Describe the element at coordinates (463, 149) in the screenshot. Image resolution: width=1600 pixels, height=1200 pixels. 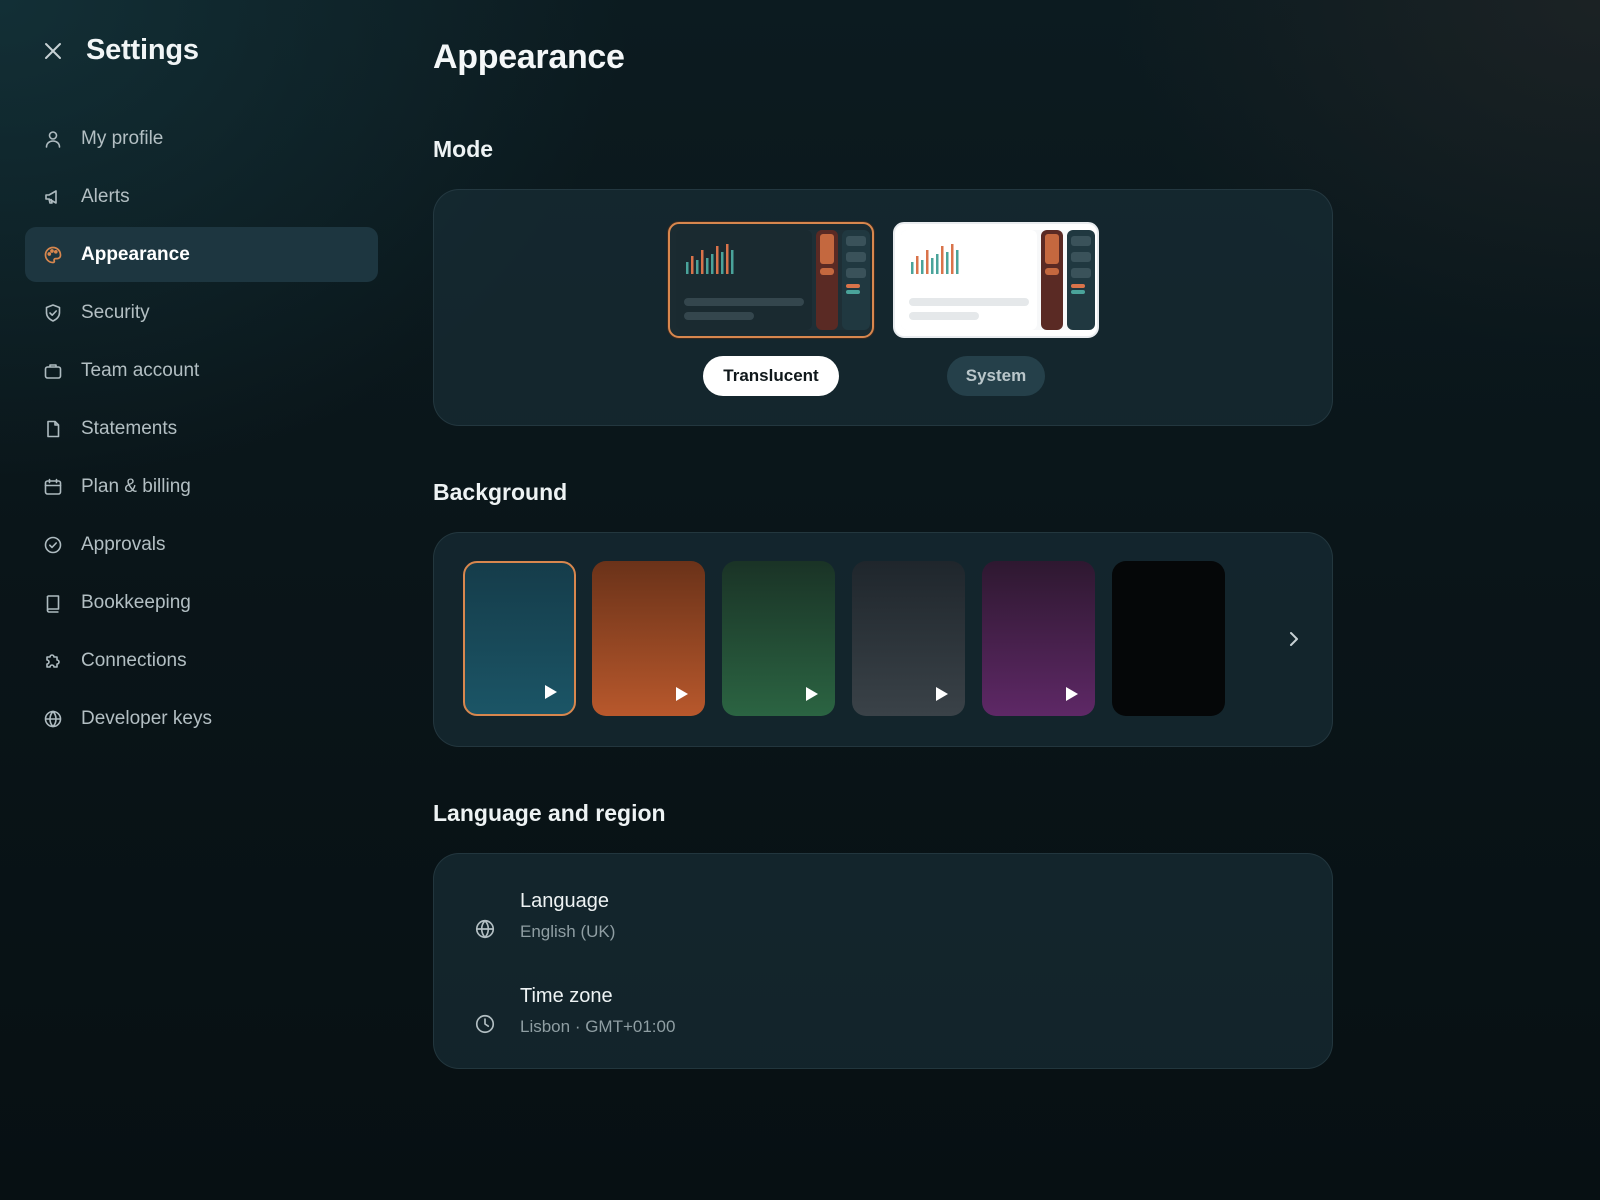
I see `mode-heading: Mode` at that location.